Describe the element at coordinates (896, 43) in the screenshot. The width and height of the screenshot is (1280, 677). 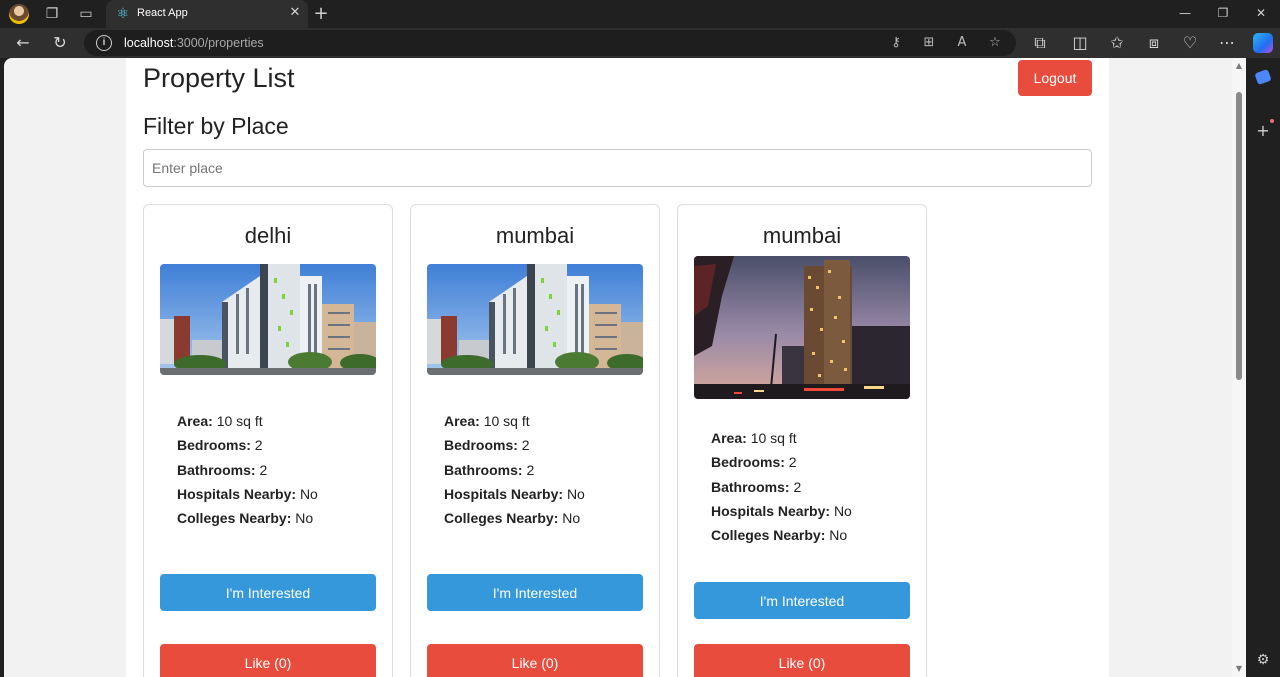
I see `key-icon: ⚷` at that location.